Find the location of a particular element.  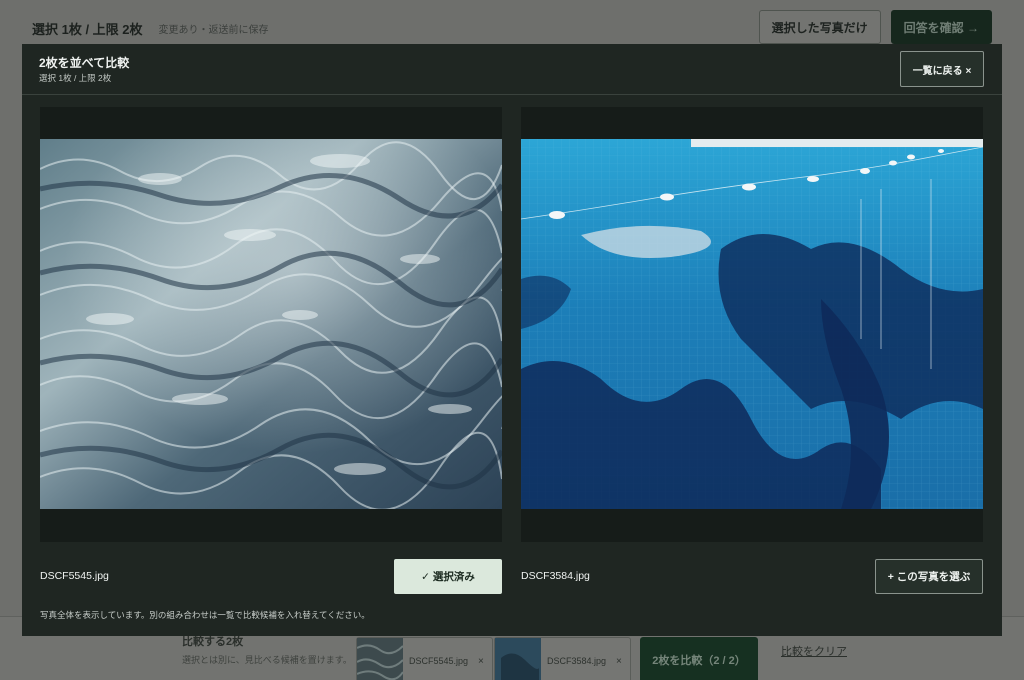

compare-two-button: 2枚を比較（2 / 2） is located at coordinates (699, 658).